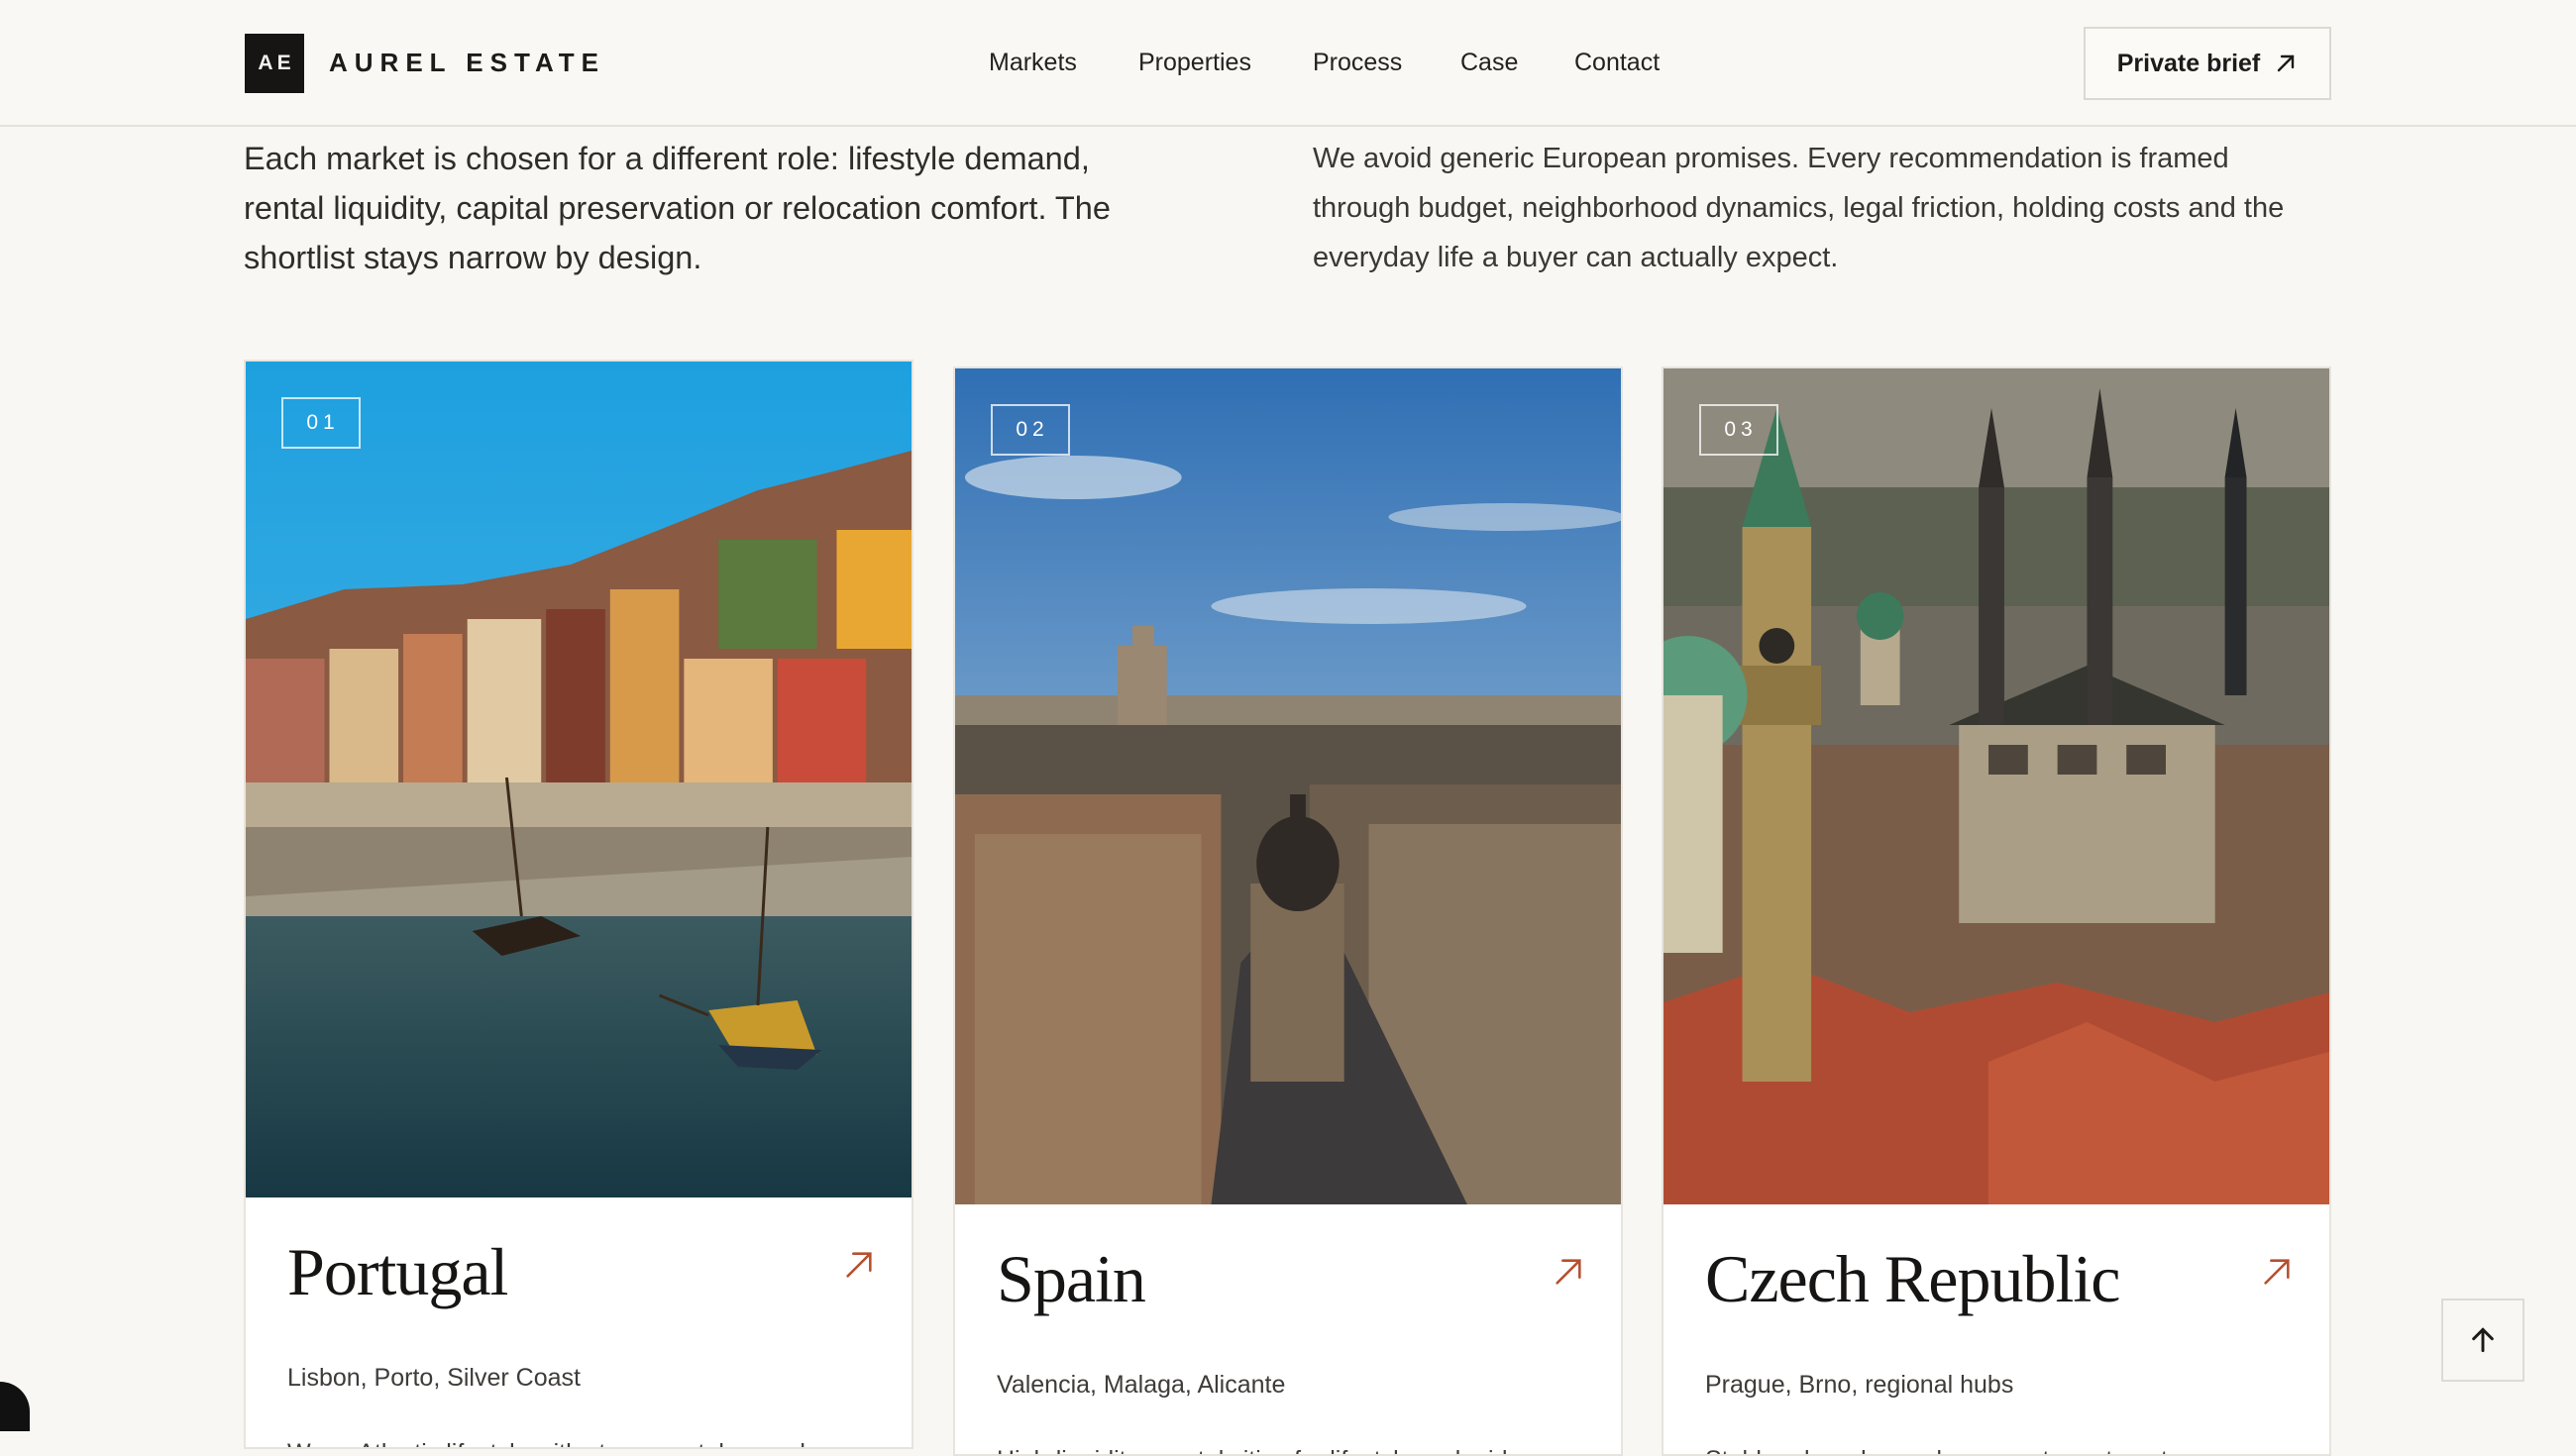  Describe the element at coordinates (434, 1378) in the screenshot. I see `market-subtitle: Lisbon, Porto, Silver Coast` at that location.